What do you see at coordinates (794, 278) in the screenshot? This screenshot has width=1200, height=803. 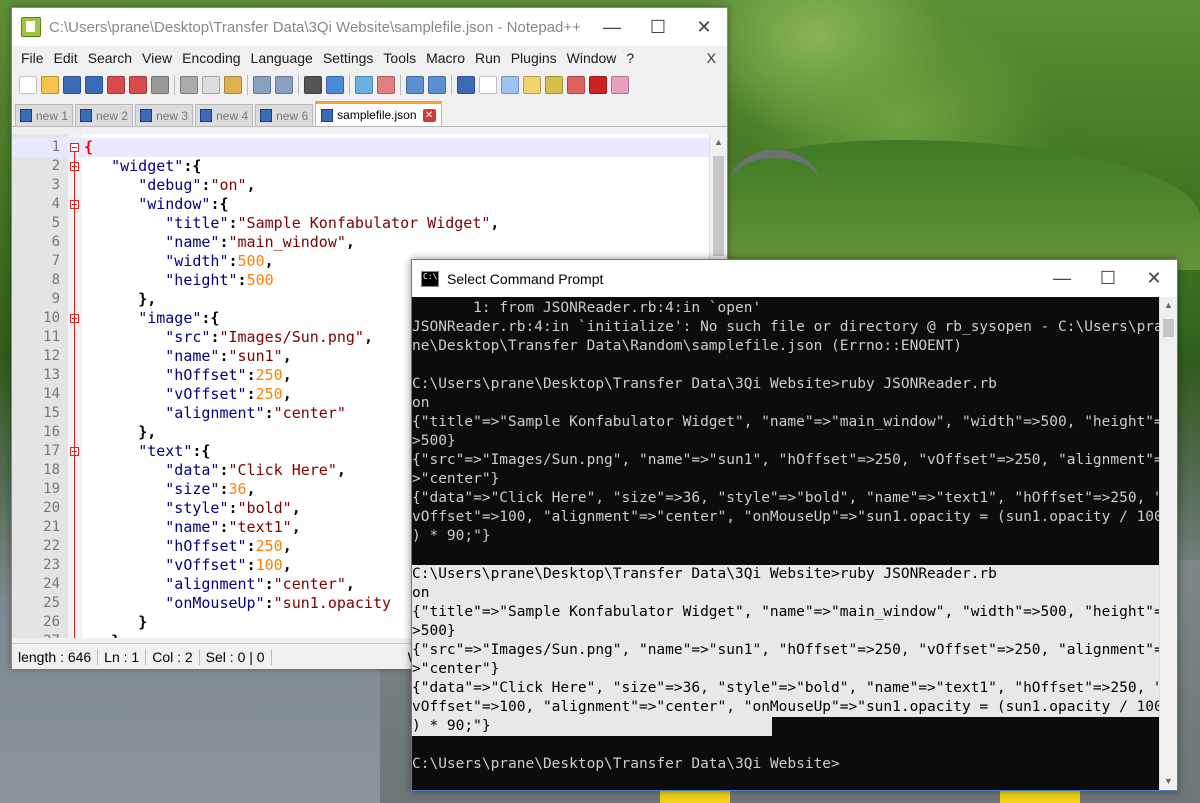 I see `cmd-titlebar: Select Command Prompt — ☐ ✕` at bounding box center [794, 278].